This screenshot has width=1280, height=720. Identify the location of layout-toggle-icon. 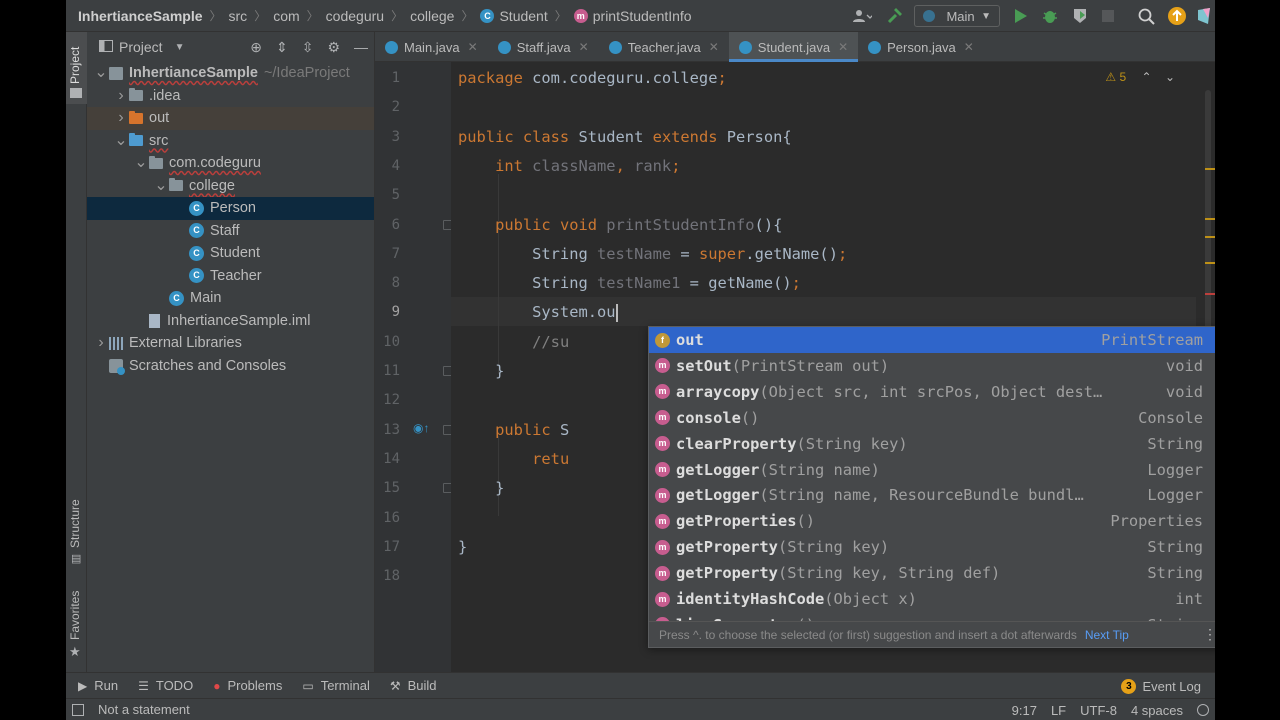
(78, 709).